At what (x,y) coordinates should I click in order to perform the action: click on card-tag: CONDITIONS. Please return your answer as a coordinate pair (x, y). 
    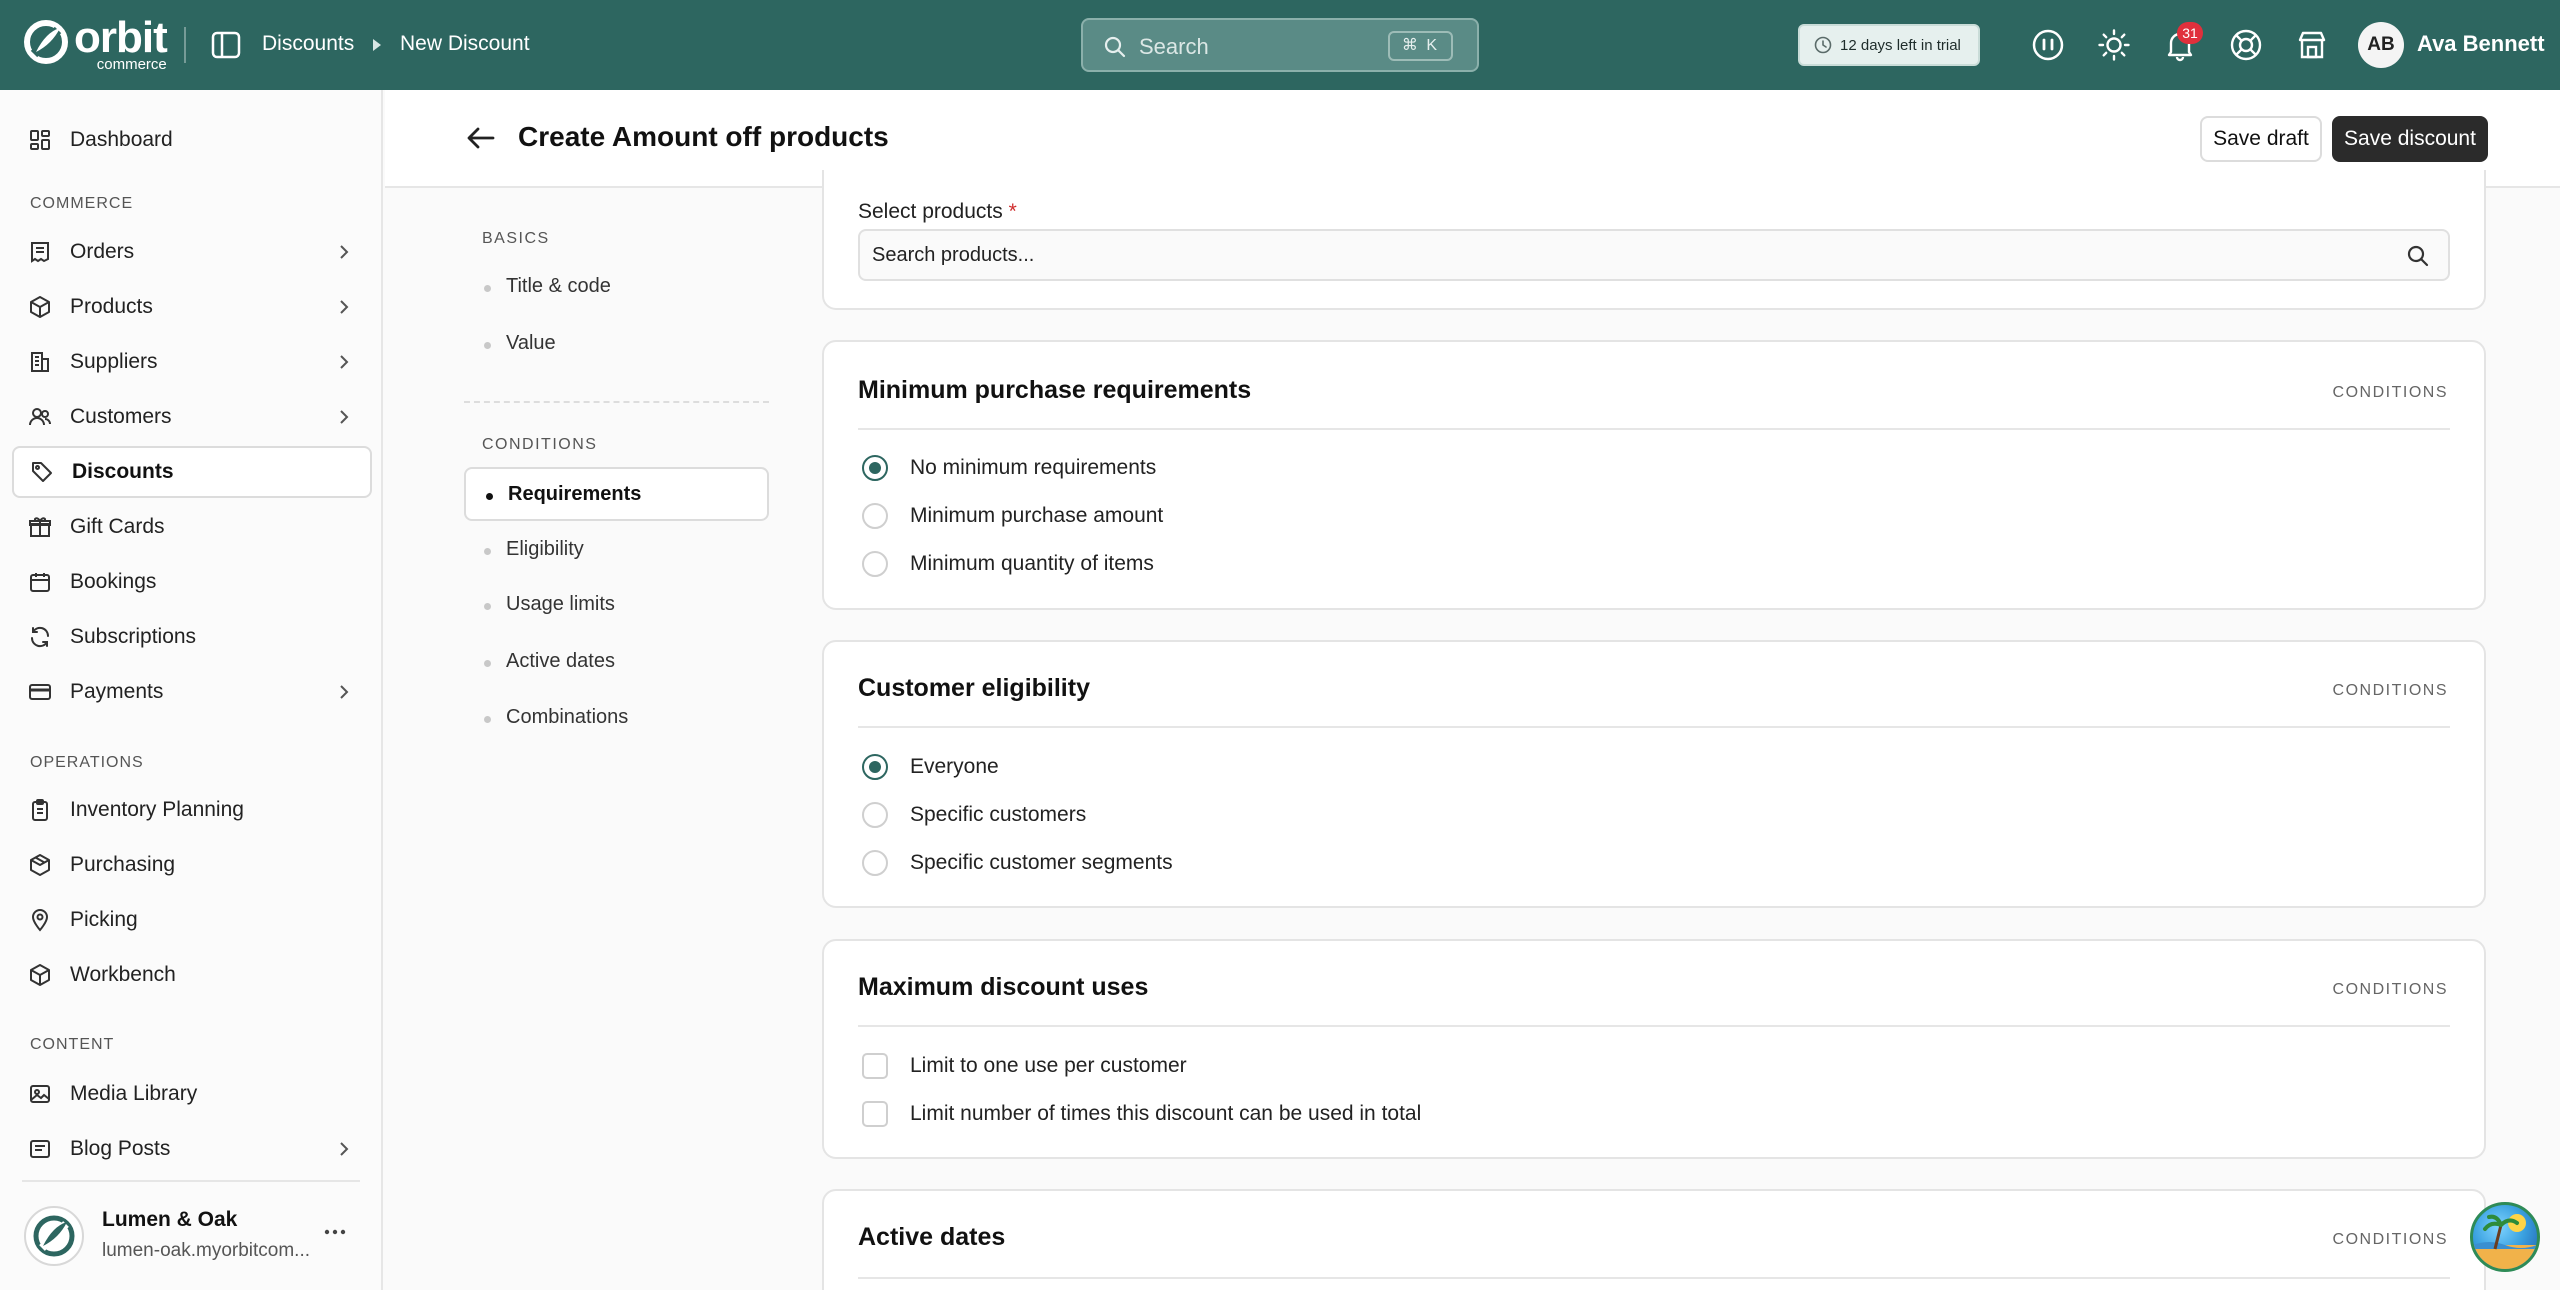
    Looking at the image, I should click on (2390, 1239).